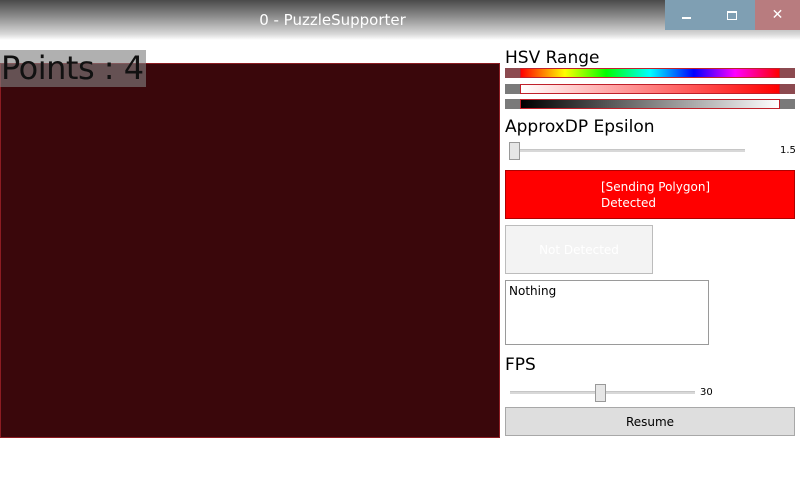 The image size is (800, 500). What do you see at coordinates (628, 150) in the screenshot?
I see `epsilon-slider-track` at bounding box center [628, 150].